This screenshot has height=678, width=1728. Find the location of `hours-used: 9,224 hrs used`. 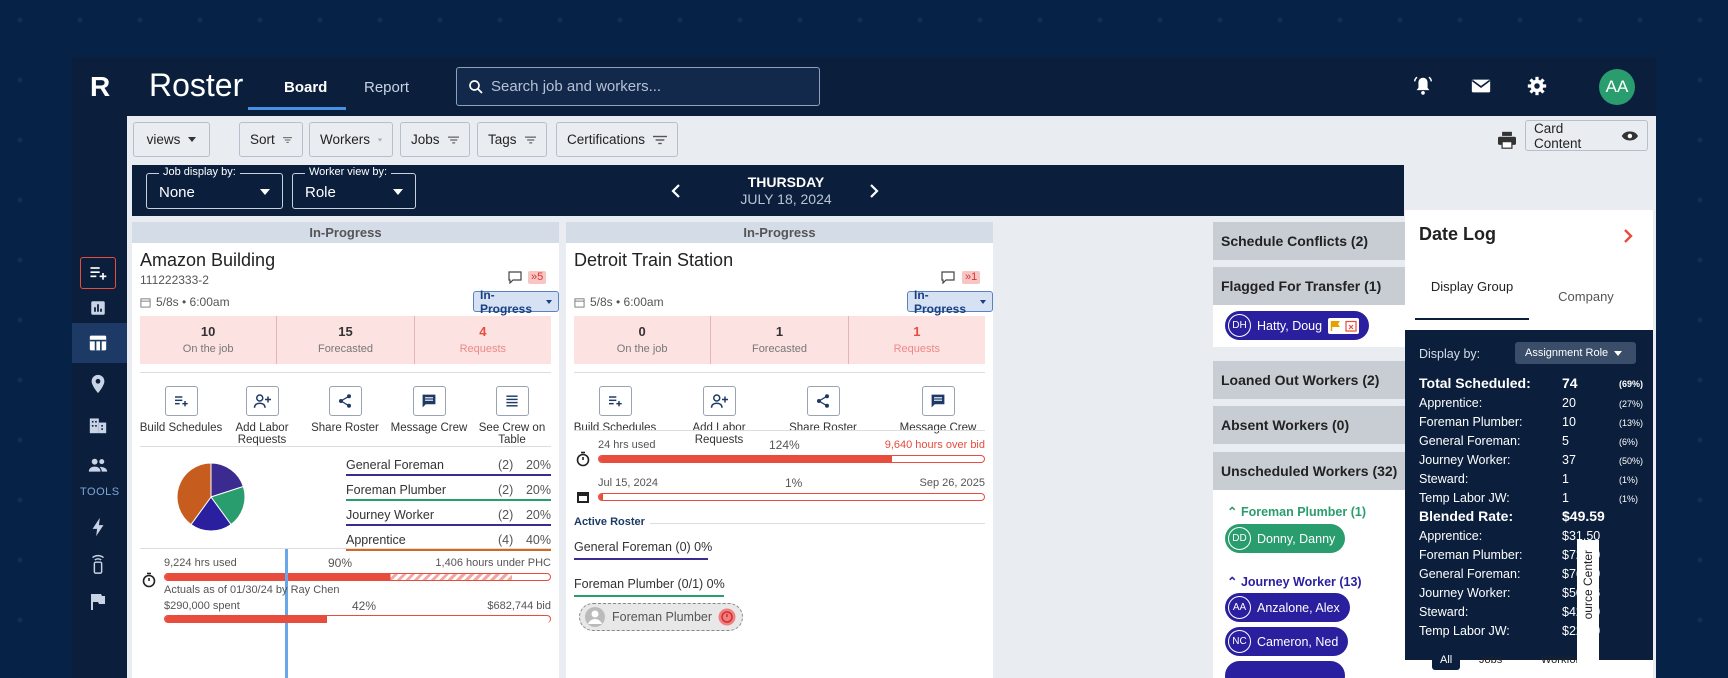

hours-used: 9,224 hrs used is located at coordinates (200, 563).